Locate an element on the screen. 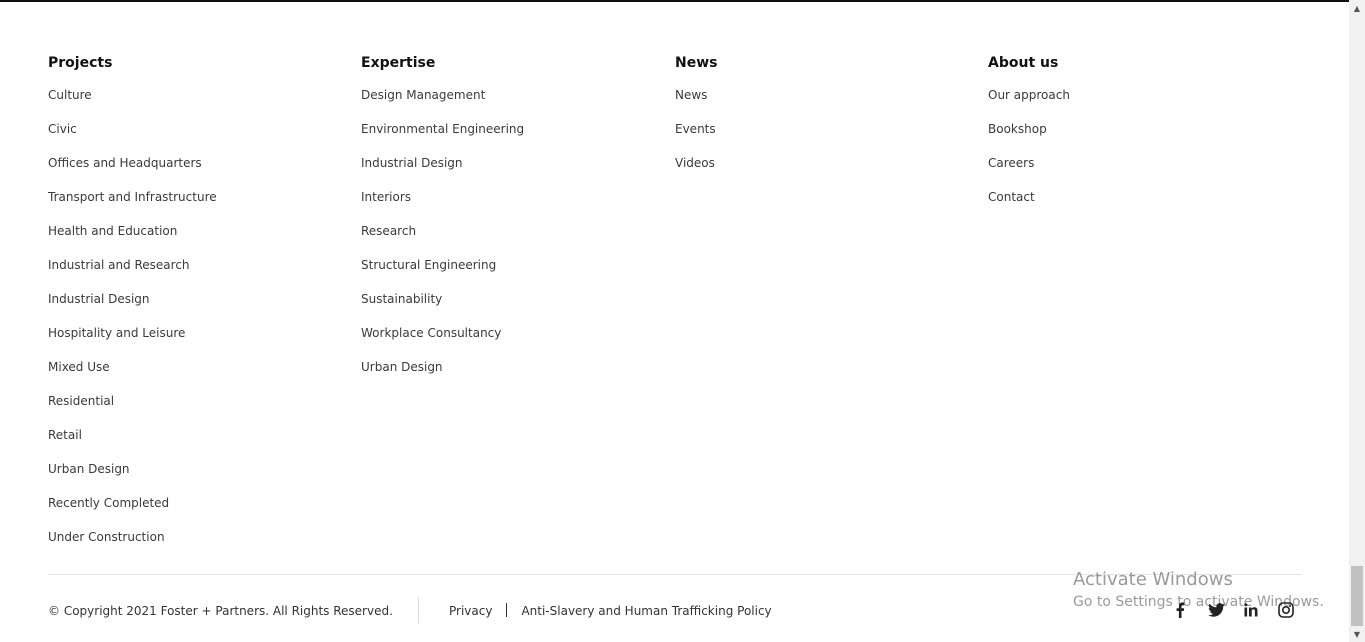 This screenshot has height=642, width=1365. footer-link: Contact is located at coordinates (1011, 197).